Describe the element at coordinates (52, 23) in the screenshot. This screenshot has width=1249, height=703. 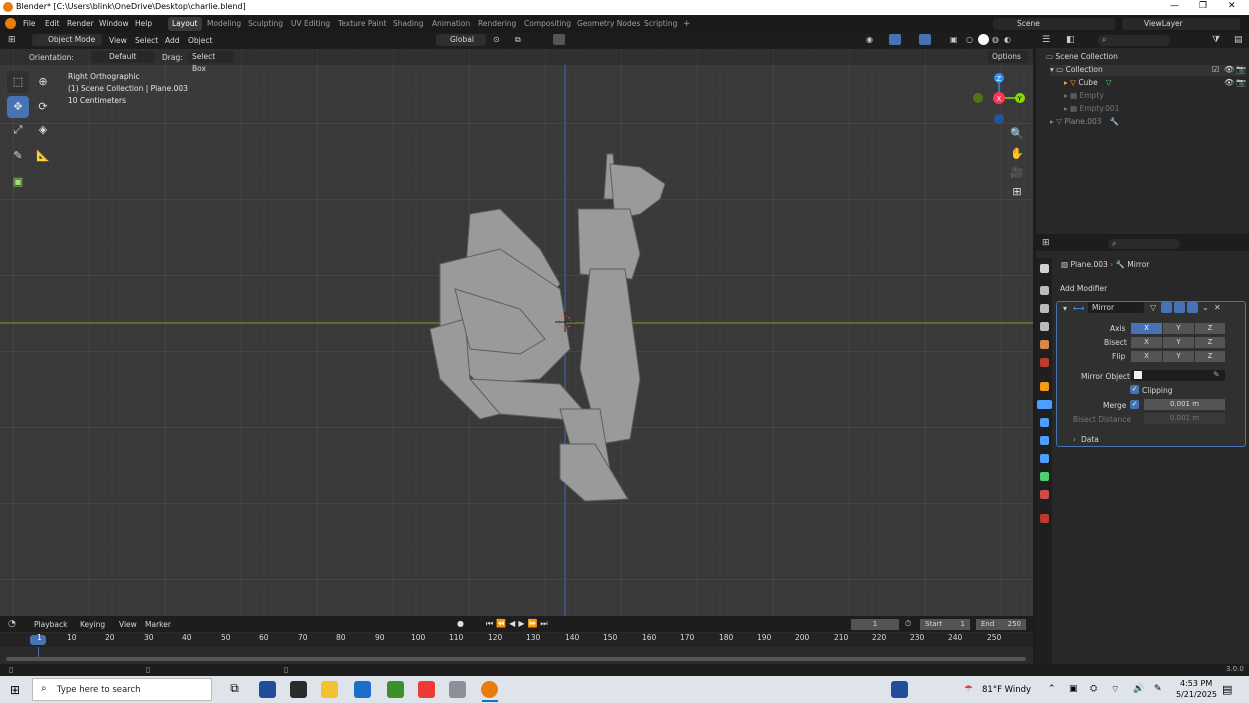
I see `menu-edit: Edit` at that location.